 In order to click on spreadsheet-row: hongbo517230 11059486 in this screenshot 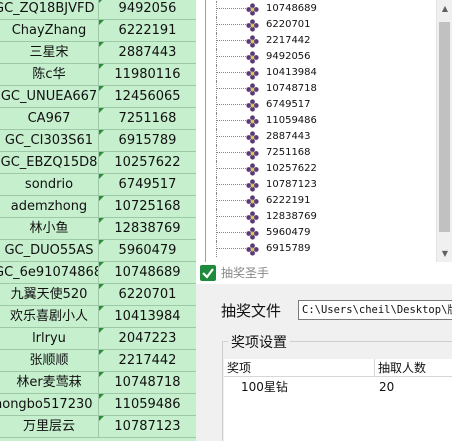, I will do `click(98, 405)`.